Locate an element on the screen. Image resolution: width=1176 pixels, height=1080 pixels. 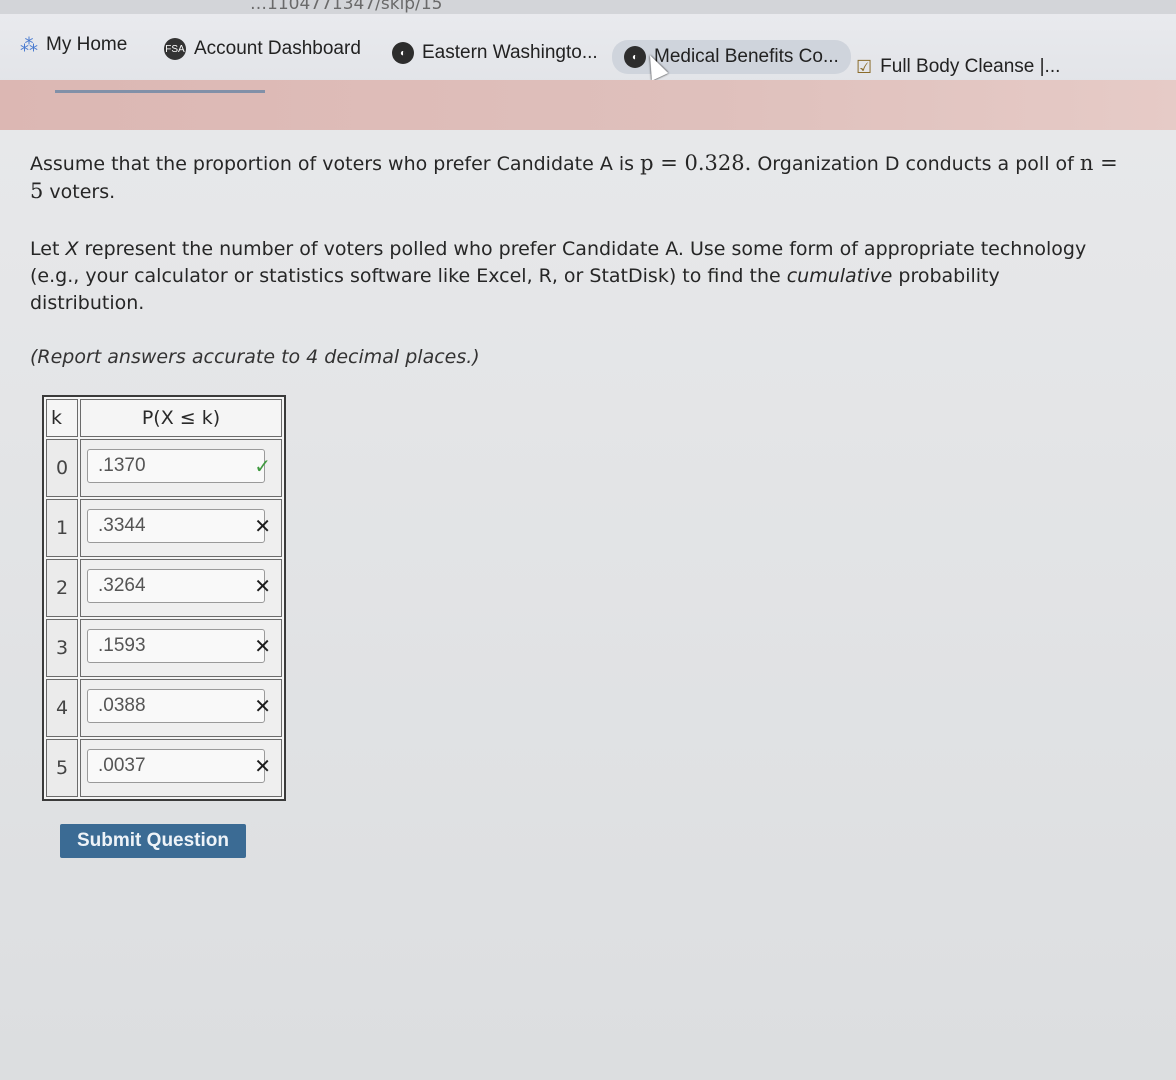
fsa-icon: FSA is located at coordinates (175, 49).